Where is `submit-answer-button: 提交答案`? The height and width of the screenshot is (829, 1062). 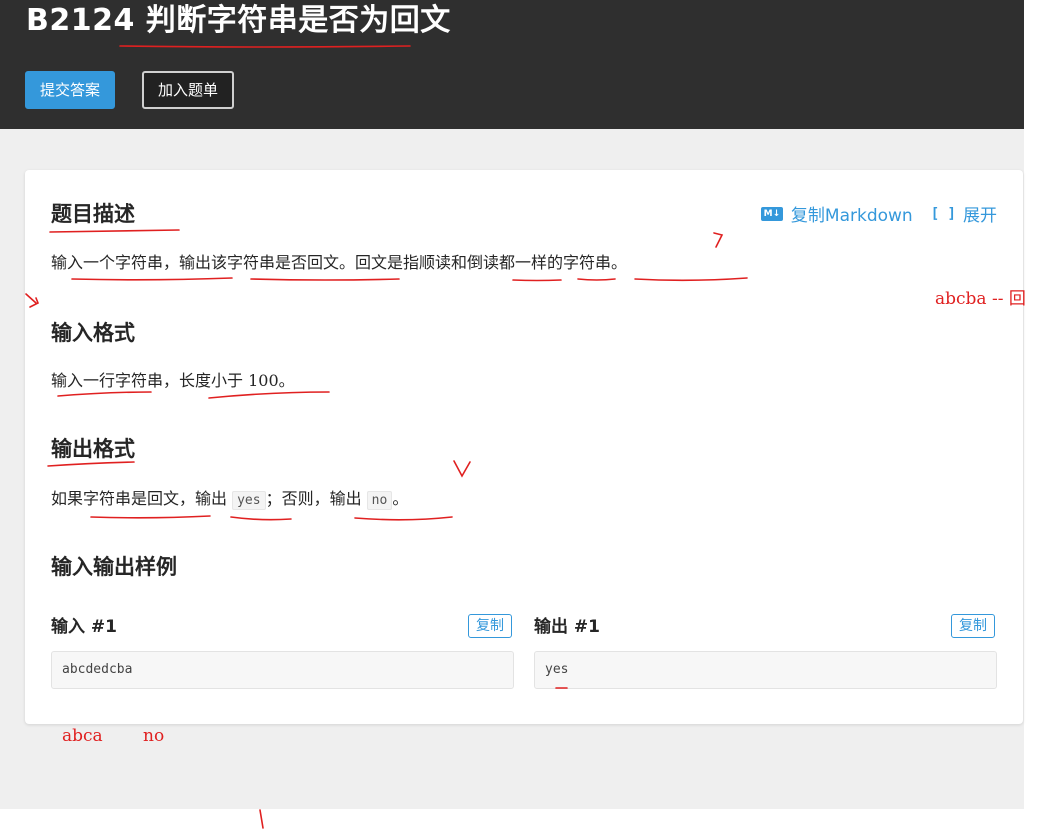 submit-answer-button: 提交答案 is located at coordinates (70, 90).